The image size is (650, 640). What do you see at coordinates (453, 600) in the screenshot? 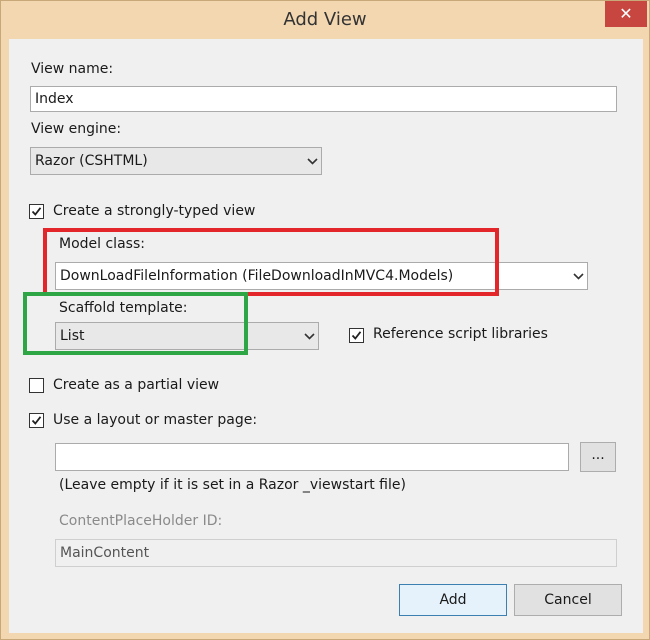
I see `add-button: Add` at bounding box center [453, 600].